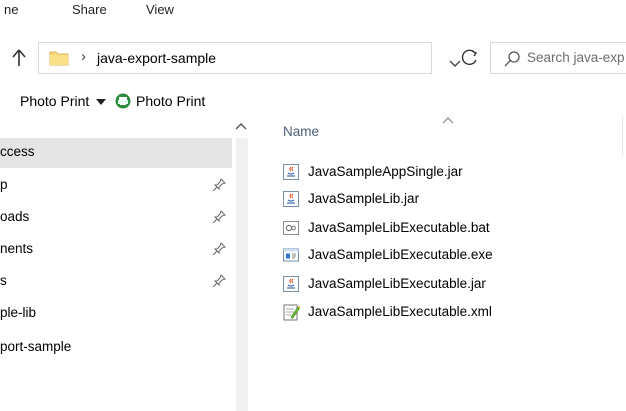 Image resolution: width=626 pixels, height=411 pixels. Describe the element at coordinates (17, 151) in the screenshot. I see `nav-item-label: ccess` at that location.